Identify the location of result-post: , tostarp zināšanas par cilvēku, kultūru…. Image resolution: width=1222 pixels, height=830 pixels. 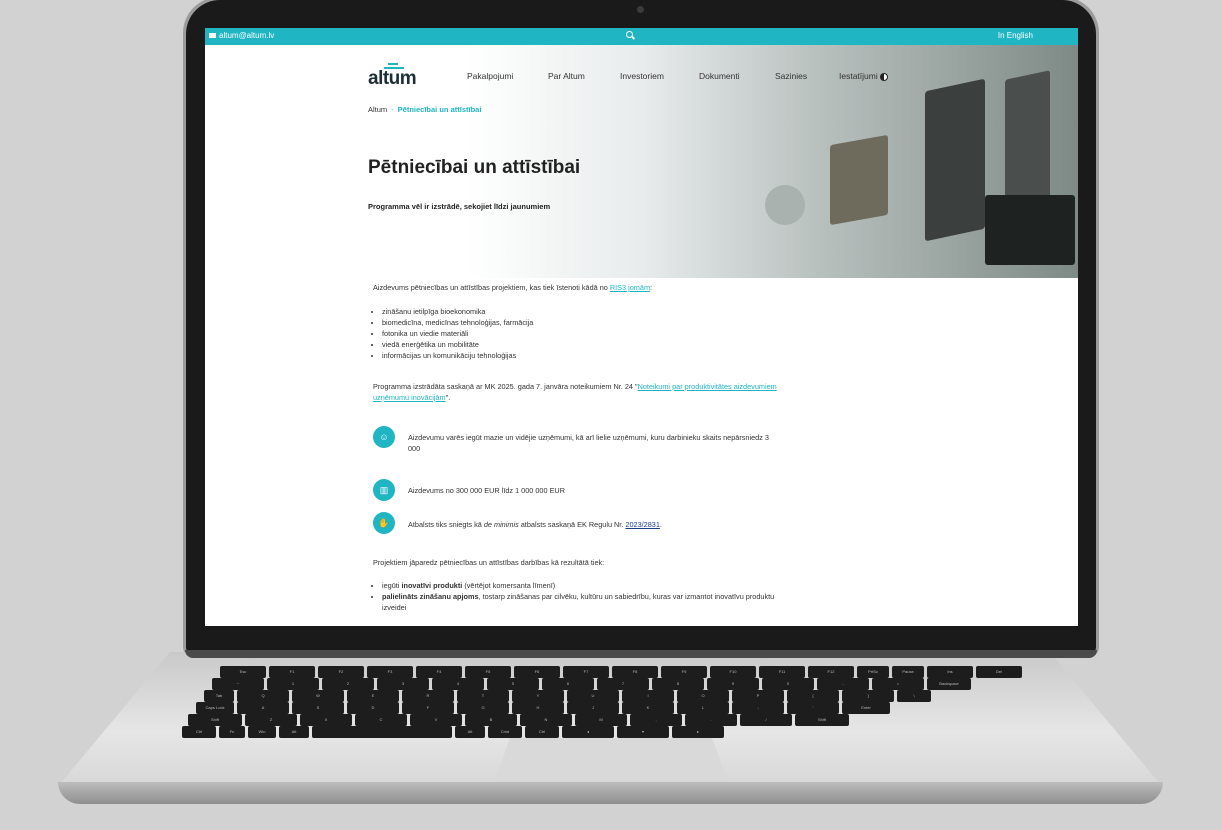
(626, 596).